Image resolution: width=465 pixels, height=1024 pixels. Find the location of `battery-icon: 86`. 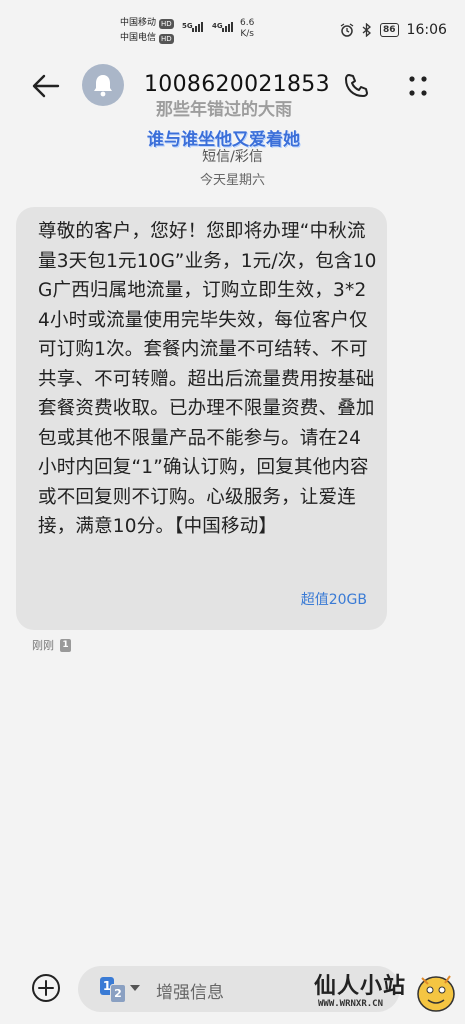

battery-icon: 86 is located at coordinates (389, 30).